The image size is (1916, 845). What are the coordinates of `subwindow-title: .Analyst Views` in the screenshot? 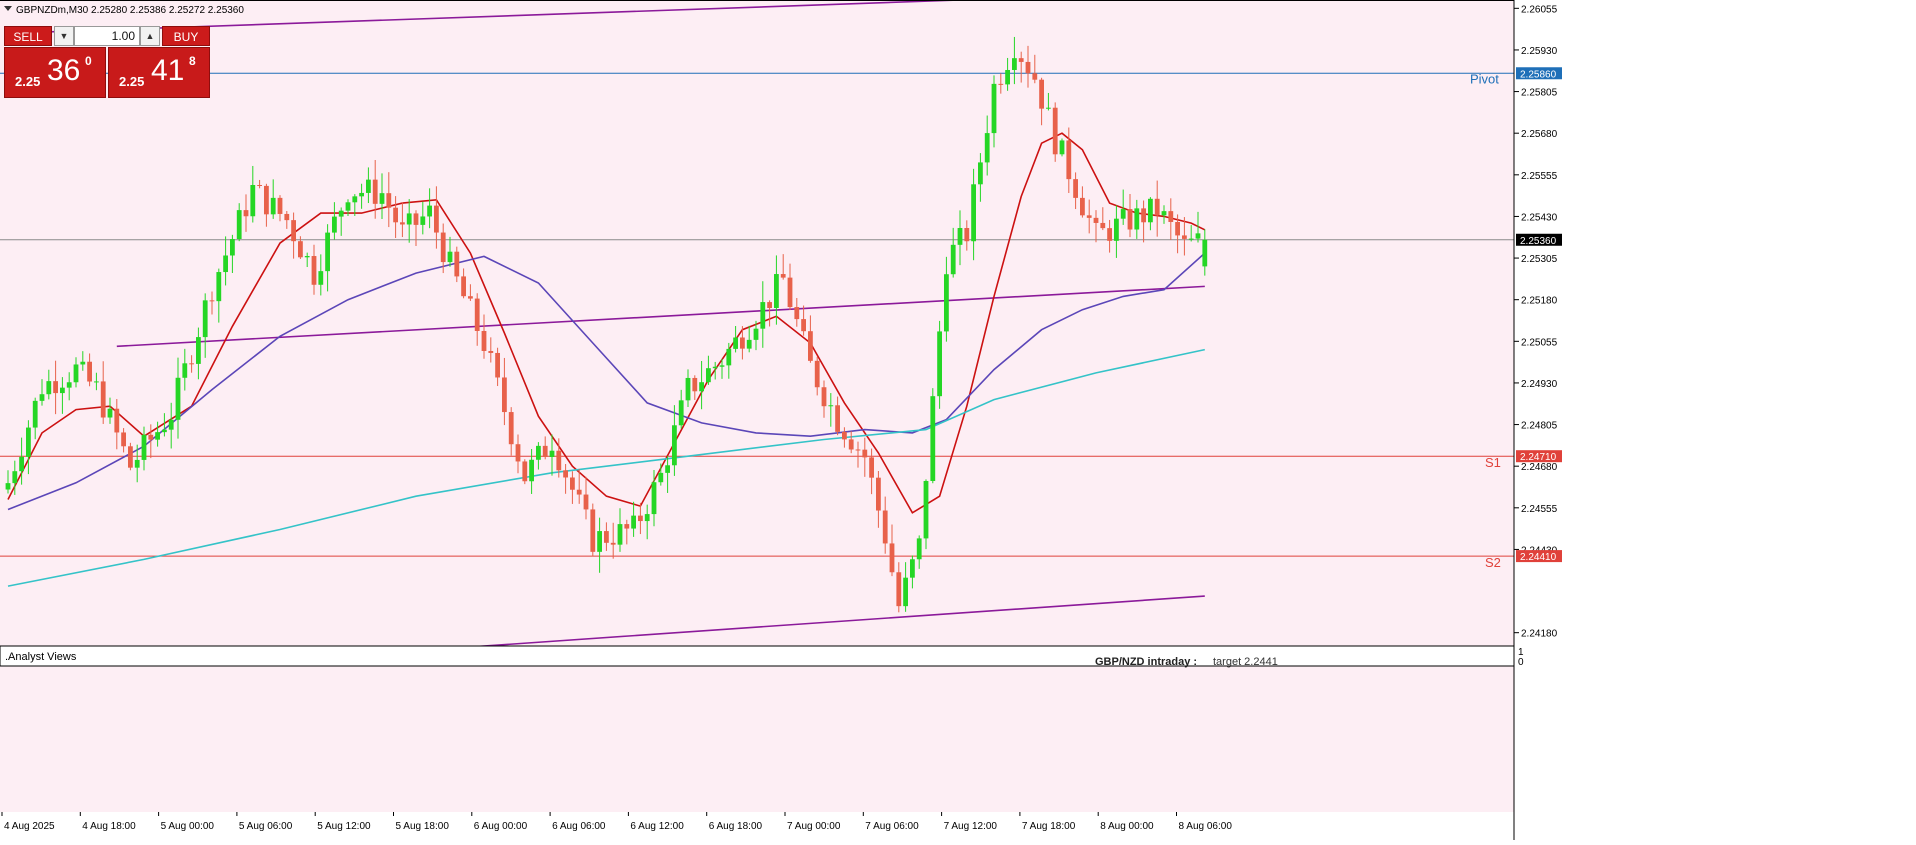 It's located at (41, 657).